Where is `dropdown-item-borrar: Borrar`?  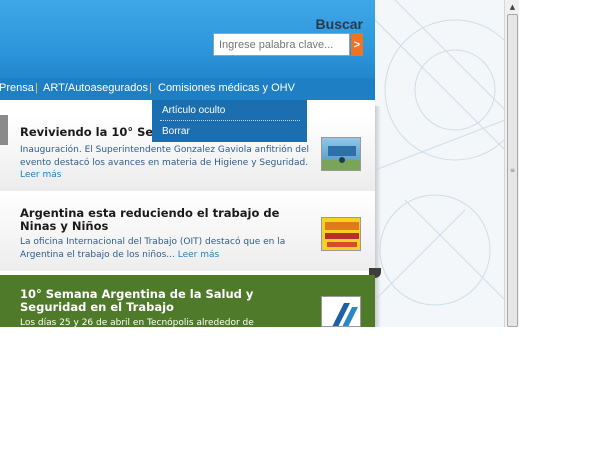
dropdown-item-borrar: Borrar is located at coordinates (176, 131).